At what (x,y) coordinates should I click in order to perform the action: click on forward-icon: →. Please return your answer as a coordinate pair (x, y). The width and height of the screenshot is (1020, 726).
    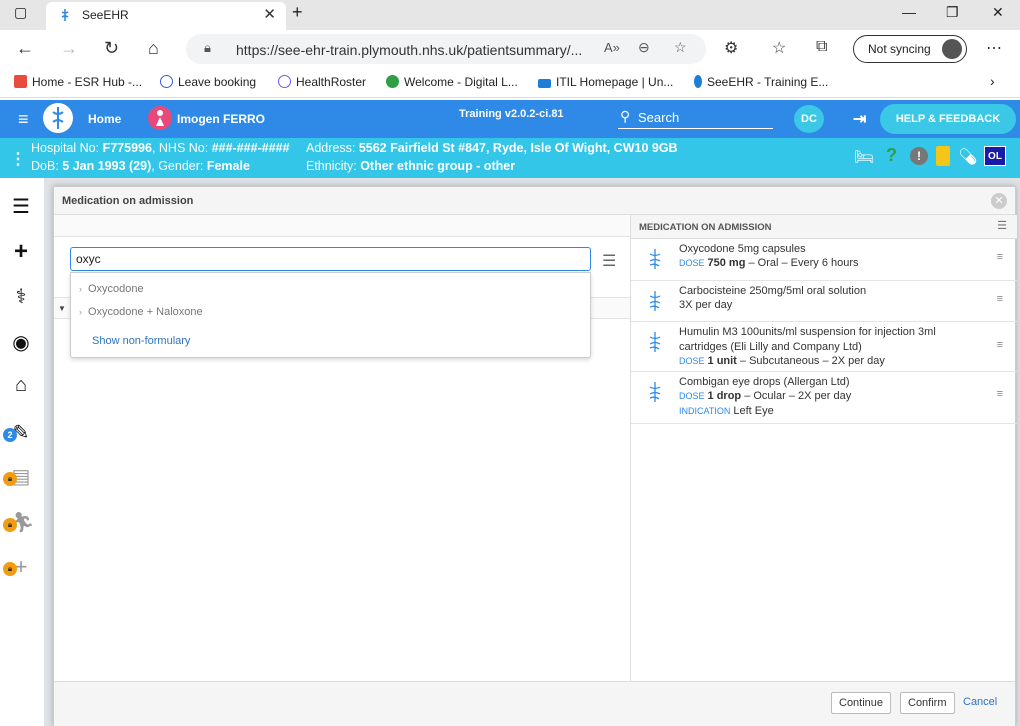
    Looking at the image, I should click on (69, 48).